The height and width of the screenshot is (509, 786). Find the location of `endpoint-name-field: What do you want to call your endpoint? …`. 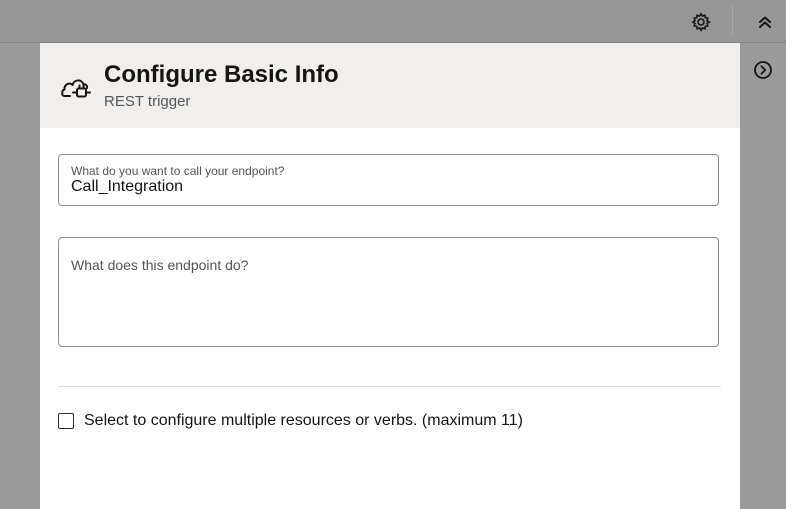

endpoint-name-field: What do you want to call your endpoint? … is located at coordinates (388, 180).